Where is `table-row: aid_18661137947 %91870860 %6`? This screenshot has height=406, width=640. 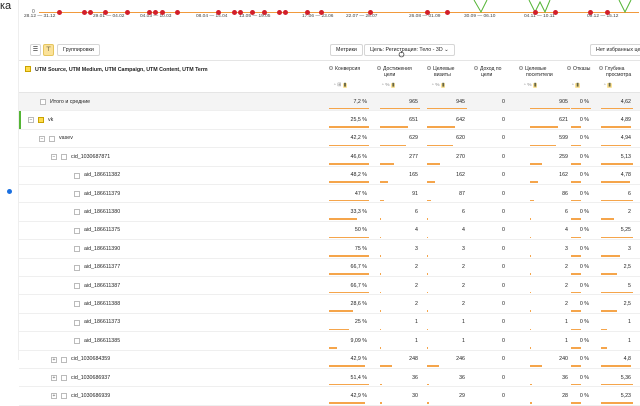
table-row: aid_18661137947 %91870860 %6 is located at coordinates (329, 194).